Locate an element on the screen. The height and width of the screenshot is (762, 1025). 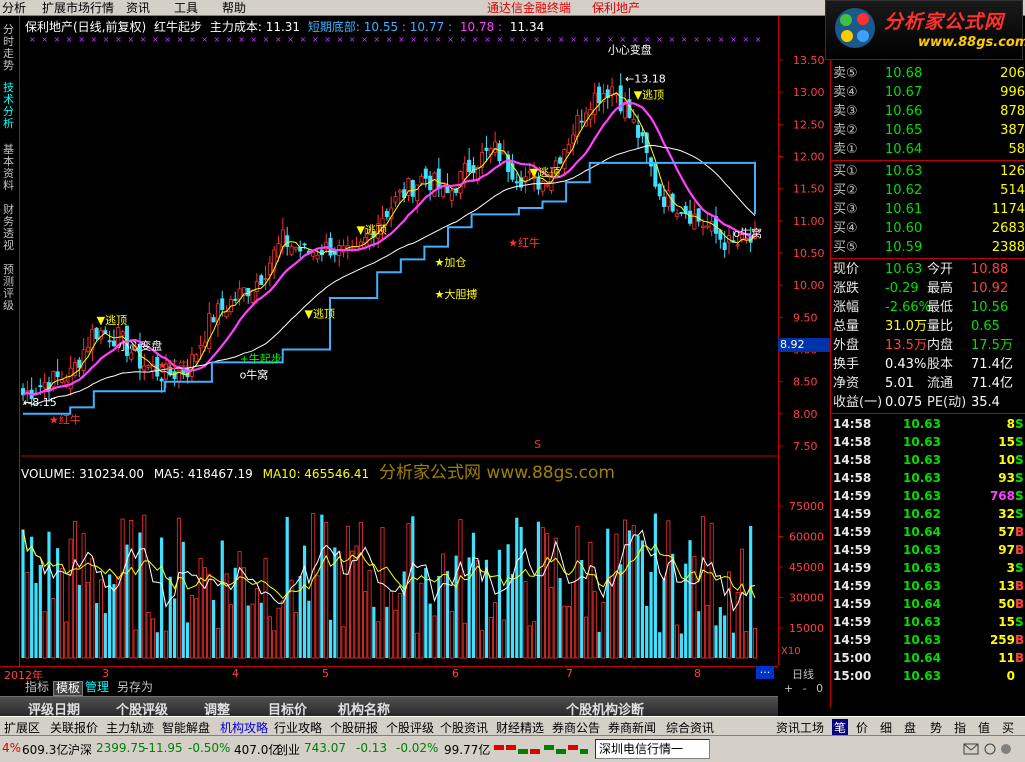
tab-intraday: 分时走势 is located at coordinates (10, 48).